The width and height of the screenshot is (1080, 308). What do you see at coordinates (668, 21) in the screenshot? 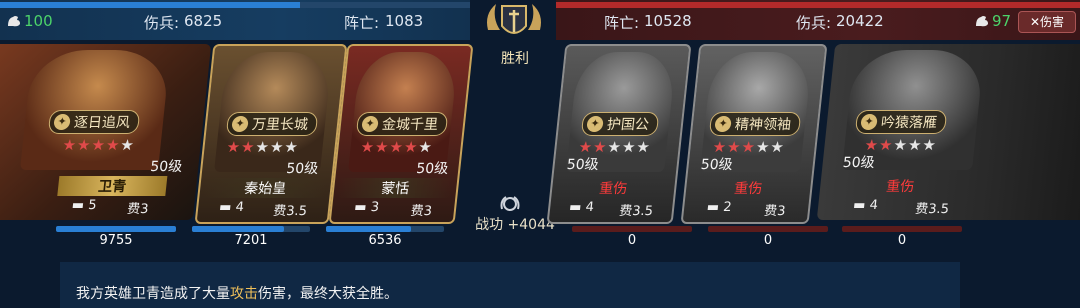
I see `enemy-killed: 10528` at bounding box center [668, 21].